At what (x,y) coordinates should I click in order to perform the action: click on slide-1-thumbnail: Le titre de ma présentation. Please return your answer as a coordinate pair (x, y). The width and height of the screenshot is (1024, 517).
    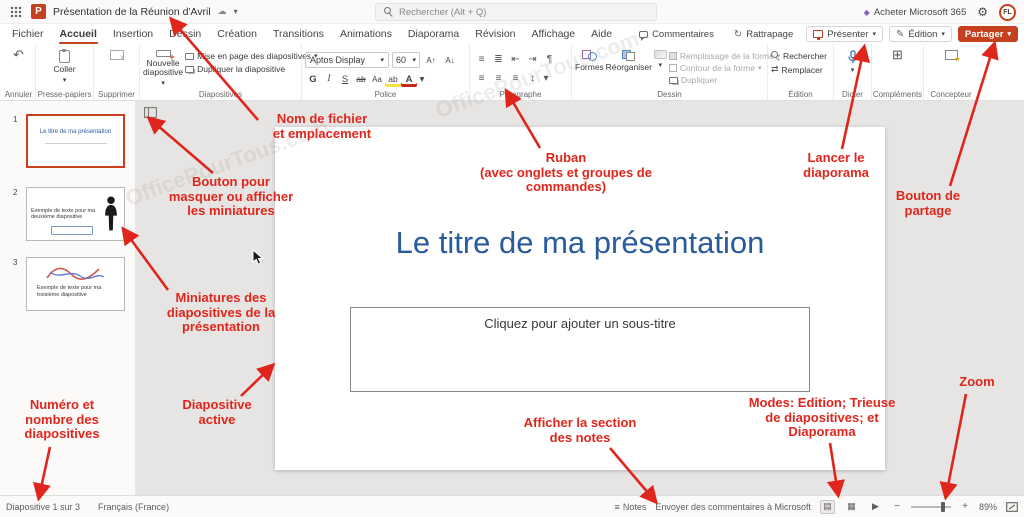
    Looking at the image, I should click on (75, 141).